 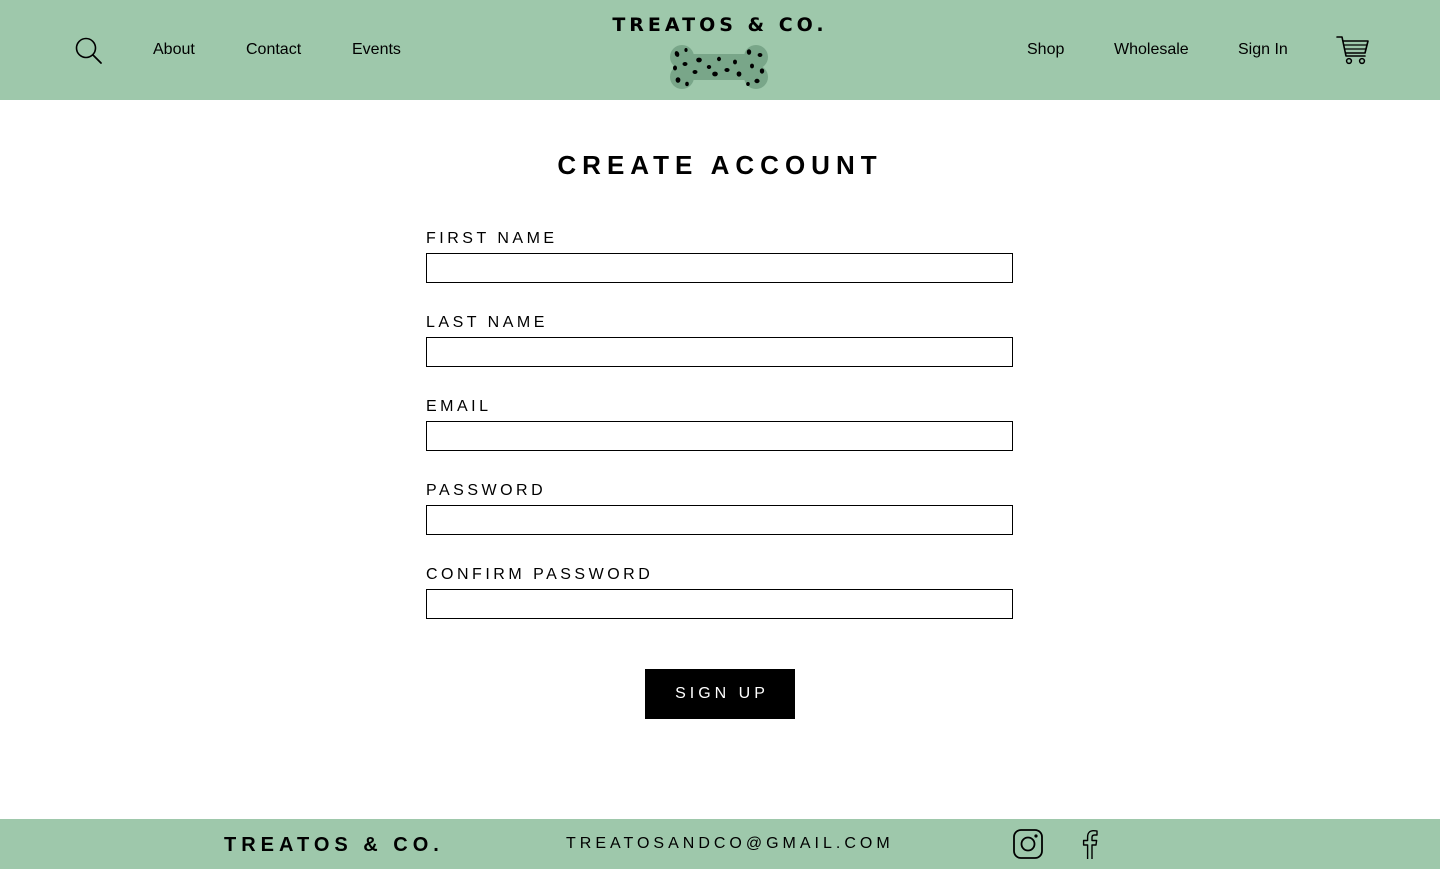 I want to click on confirm-password-input, so click(x=719, y=604).